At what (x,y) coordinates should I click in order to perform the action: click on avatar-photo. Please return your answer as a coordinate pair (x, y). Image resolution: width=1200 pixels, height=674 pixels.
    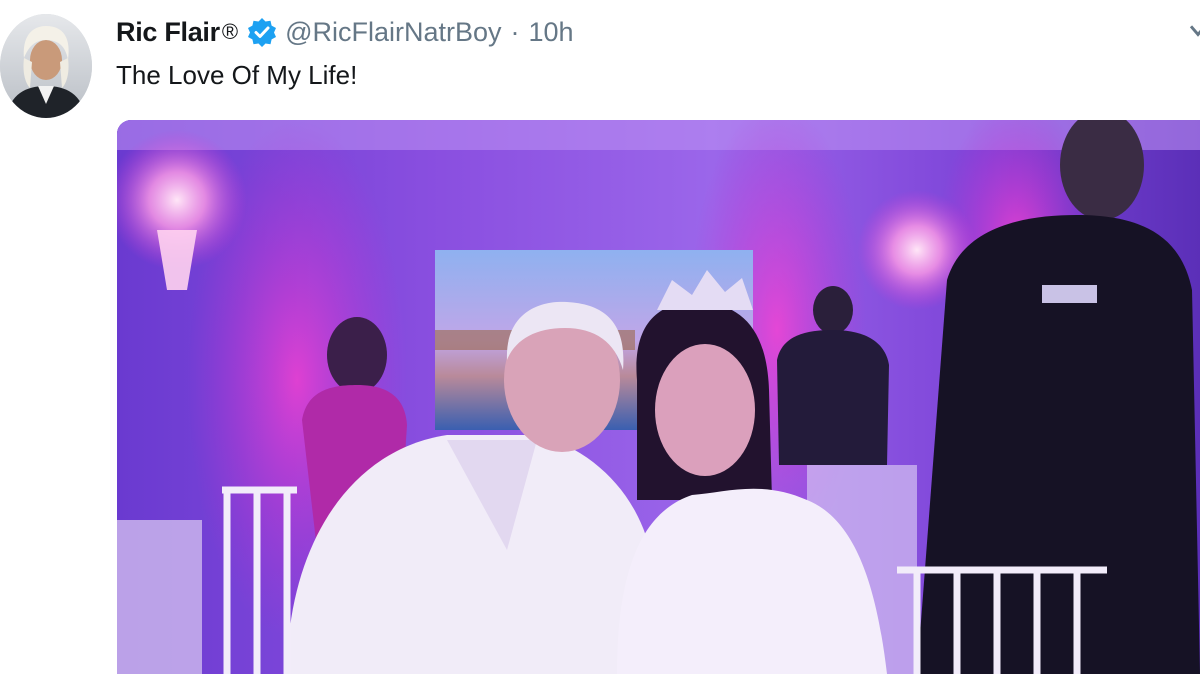
    Looking at the image, I should click on (46, 66).